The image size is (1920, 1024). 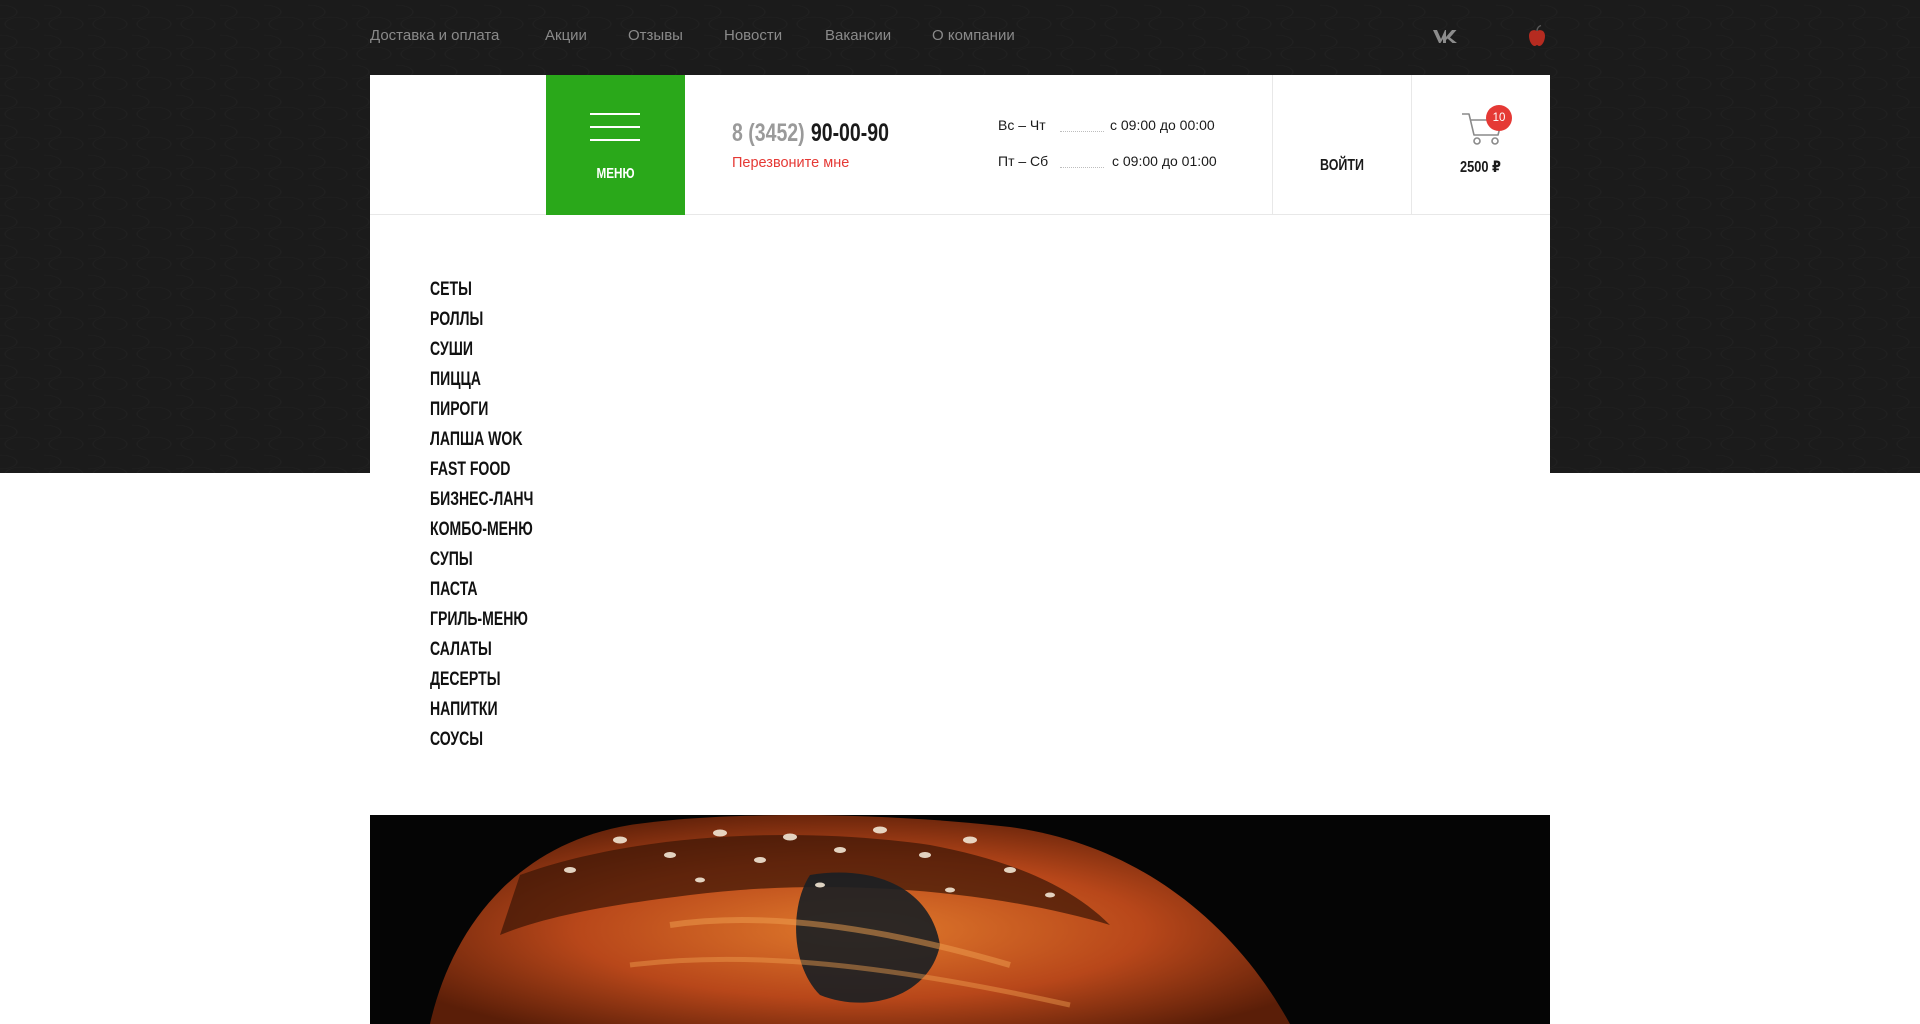 What do you see at coordinates (504, 653) in the screenshot?
I see `category-item-salads: САЛАТЫ` at bounding box center [504, 653].